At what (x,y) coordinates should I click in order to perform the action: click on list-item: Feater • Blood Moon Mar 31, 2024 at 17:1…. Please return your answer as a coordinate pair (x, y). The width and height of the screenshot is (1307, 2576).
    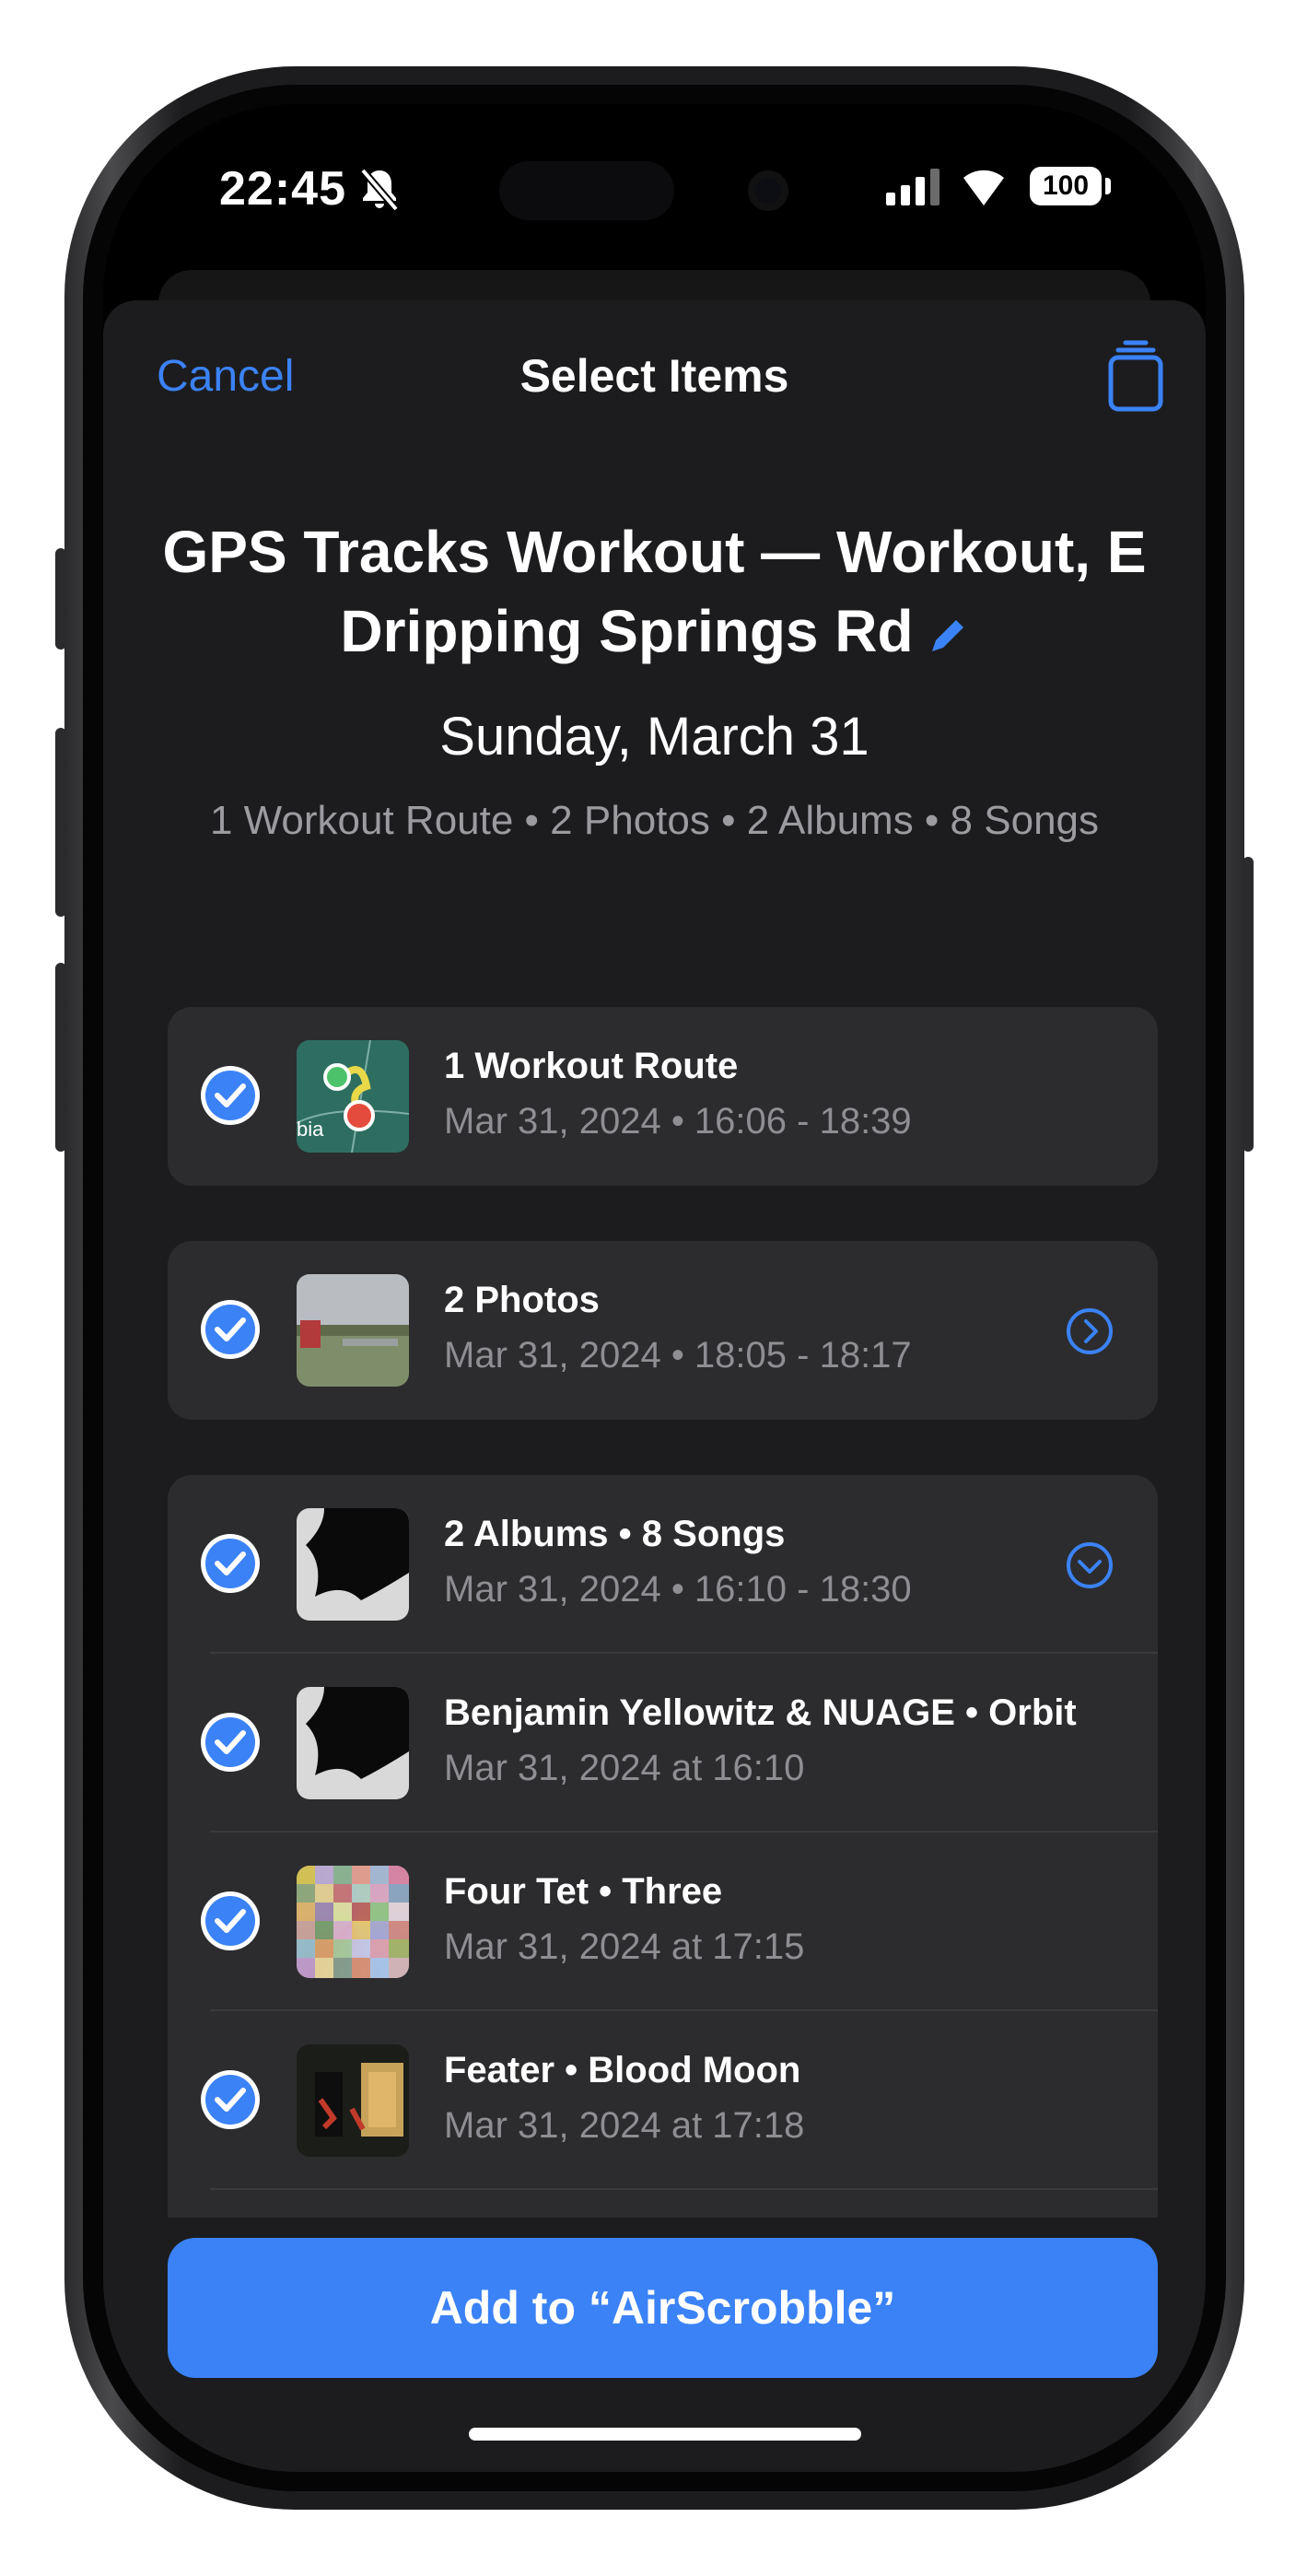
    Looking at the image, I should click on (663, 2100).